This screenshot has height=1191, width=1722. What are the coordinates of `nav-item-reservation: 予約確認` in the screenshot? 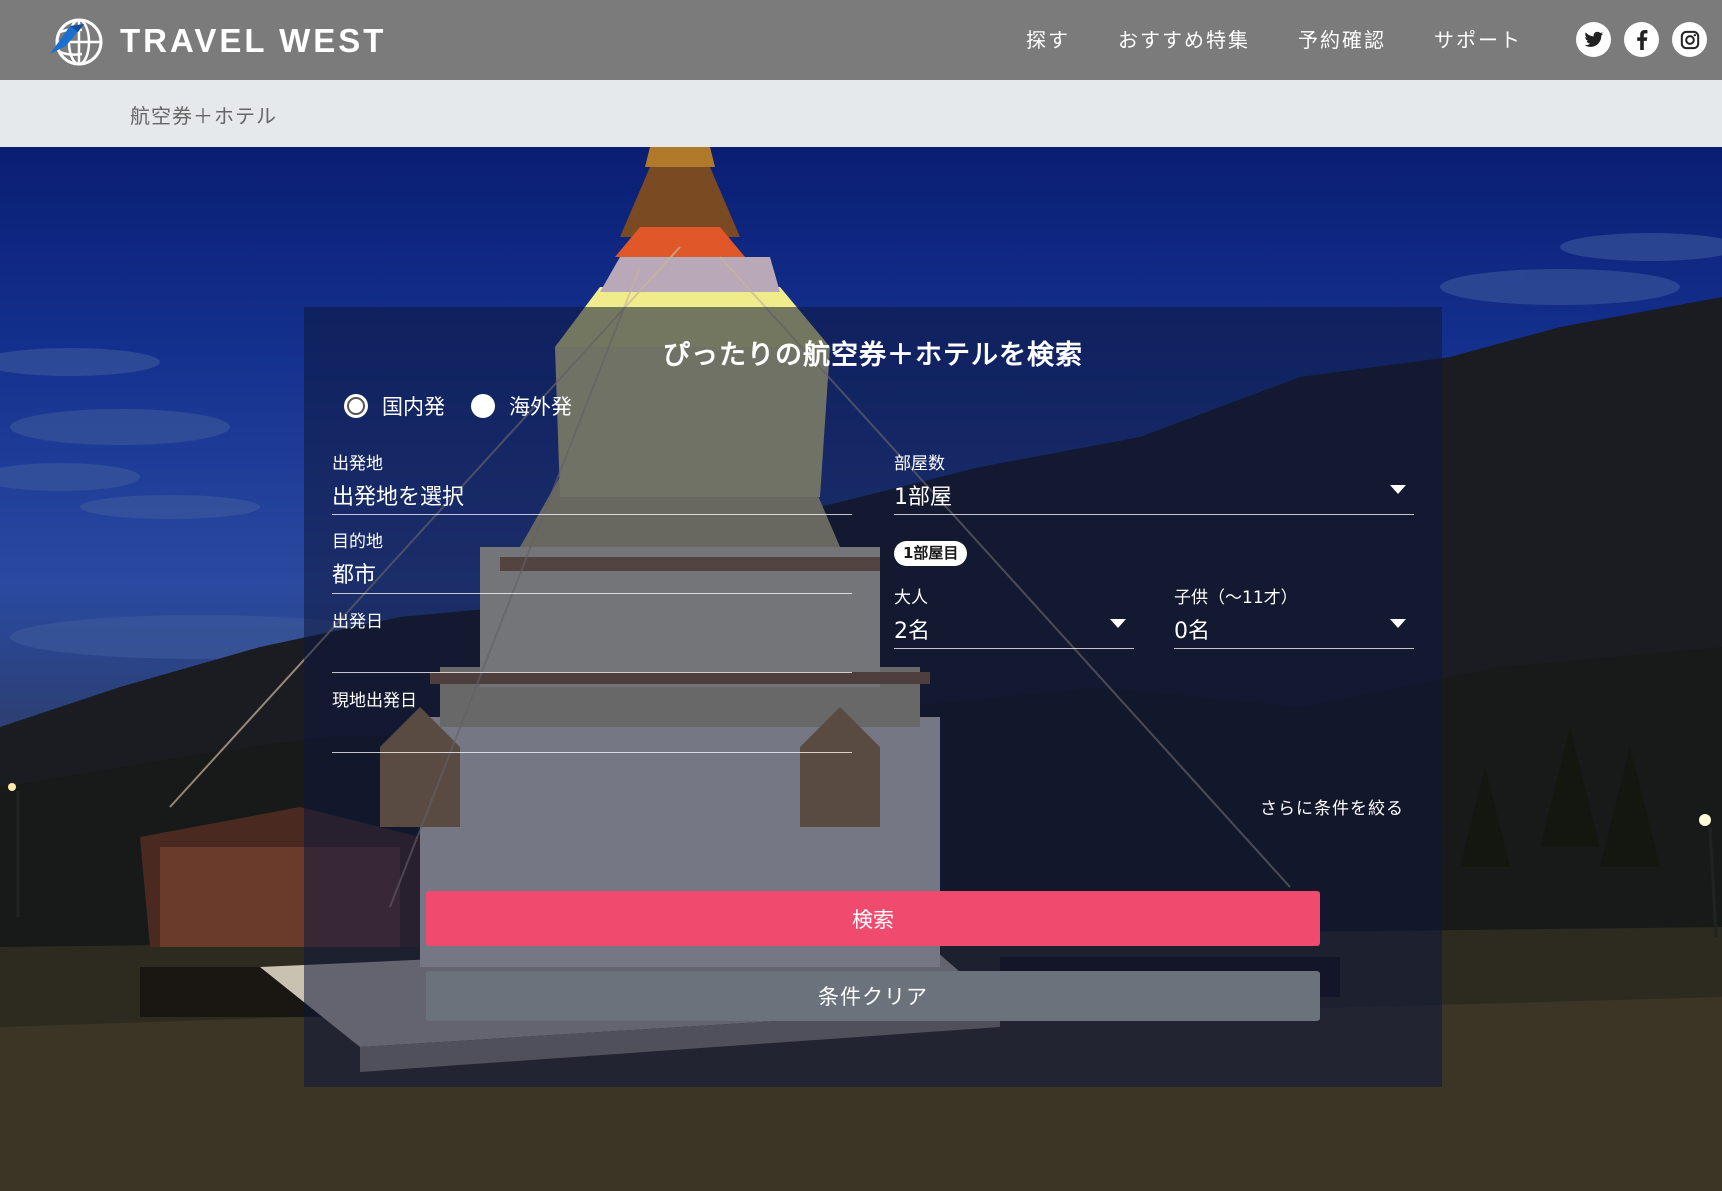 It's located at (1342, 38).